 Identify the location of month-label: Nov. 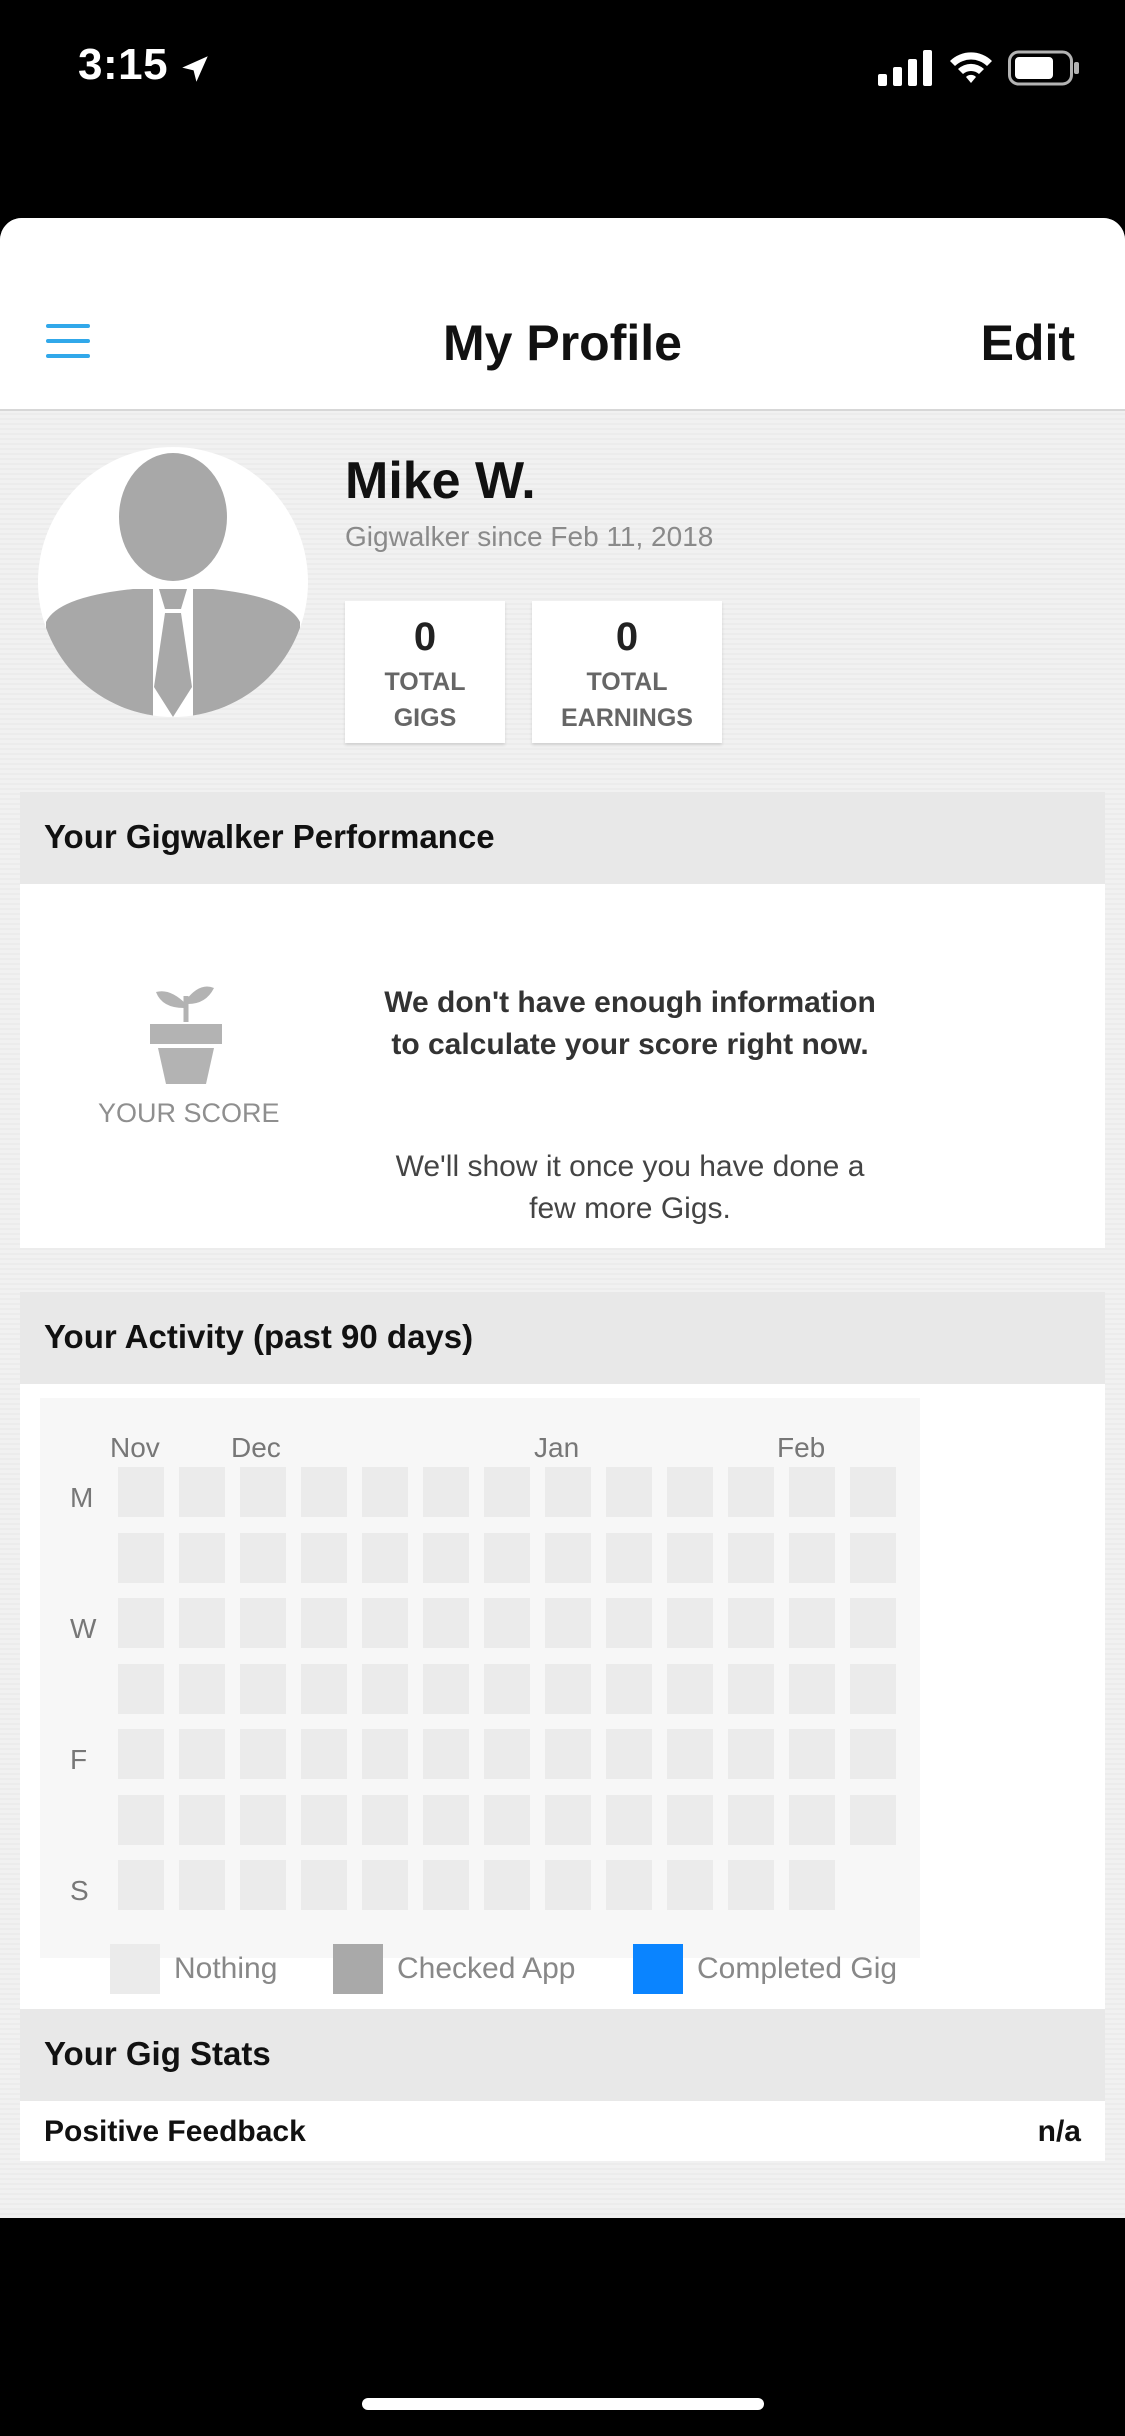
(135, 1447).